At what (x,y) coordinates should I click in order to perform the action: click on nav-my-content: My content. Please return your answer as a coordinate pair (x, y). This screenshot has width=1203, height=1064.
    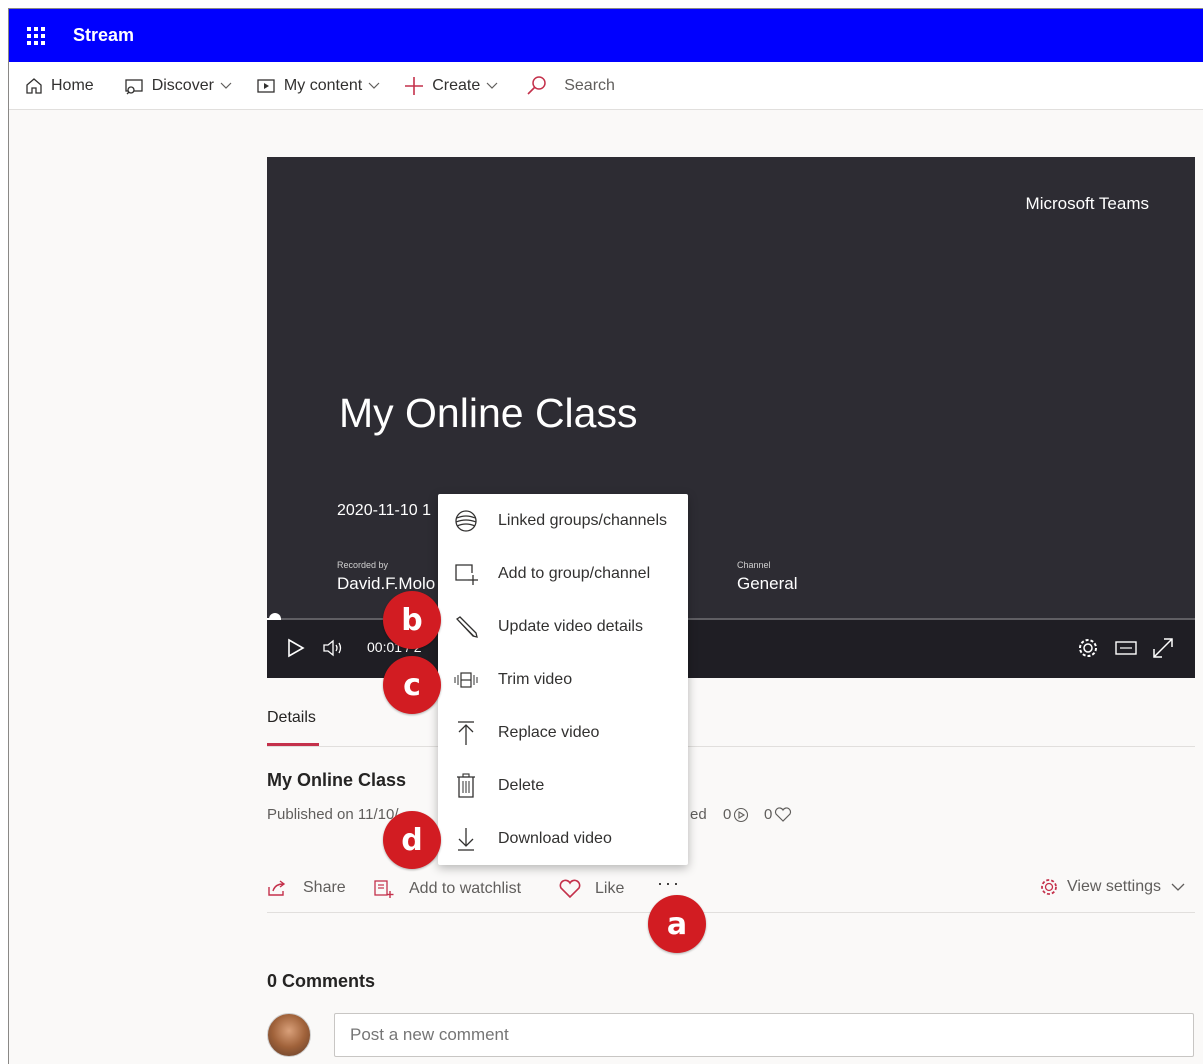
    Looking at the image, I should click on (318, 86).